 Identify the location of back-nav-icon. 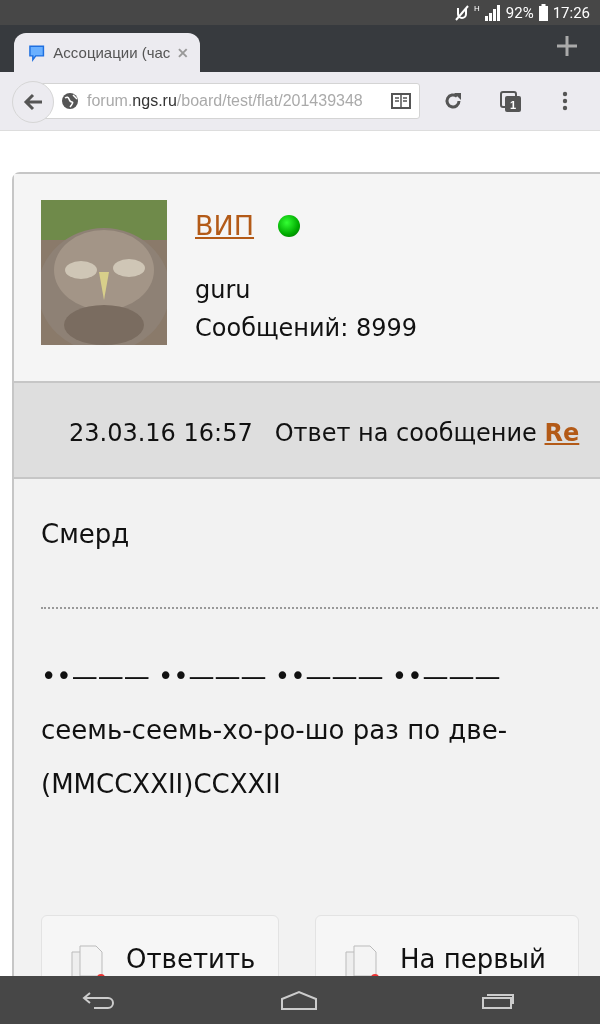
(99, 1000).